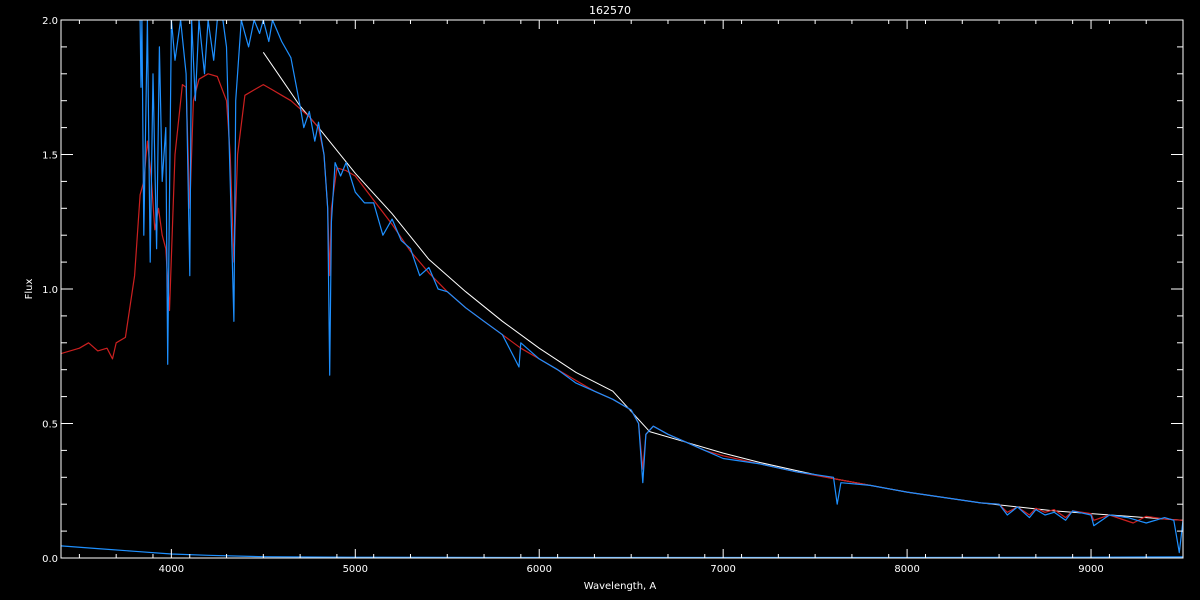  I want to click on x-tick-label: 6000, so click(539, 569).